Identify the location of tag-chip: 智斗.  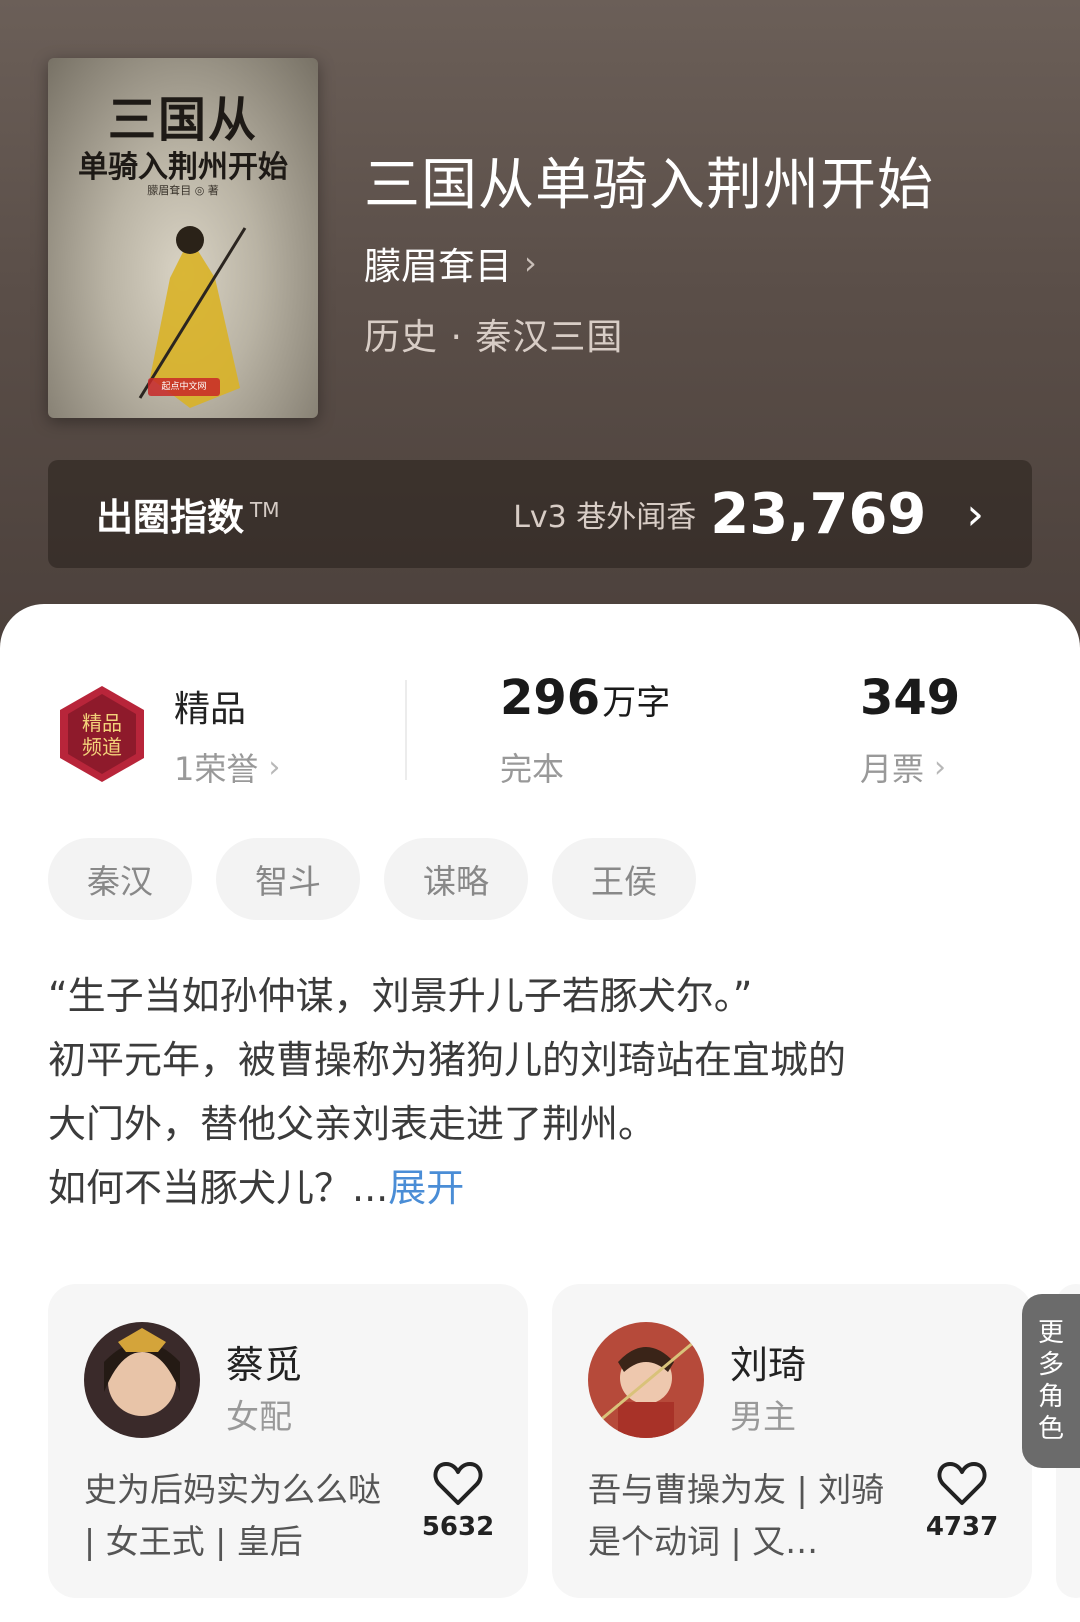
(288, 879).